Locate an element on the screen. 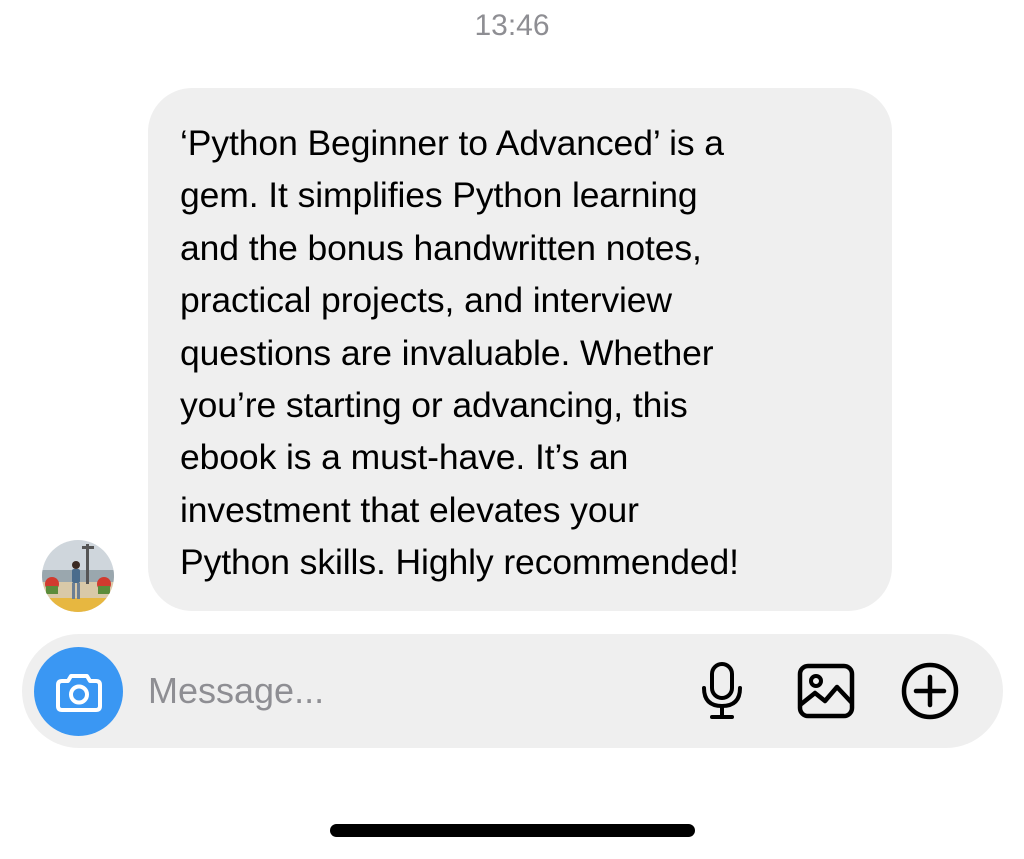 The height and width of the screenshot is (859, 1024). camera-icon is located at coordinates (78, 692).